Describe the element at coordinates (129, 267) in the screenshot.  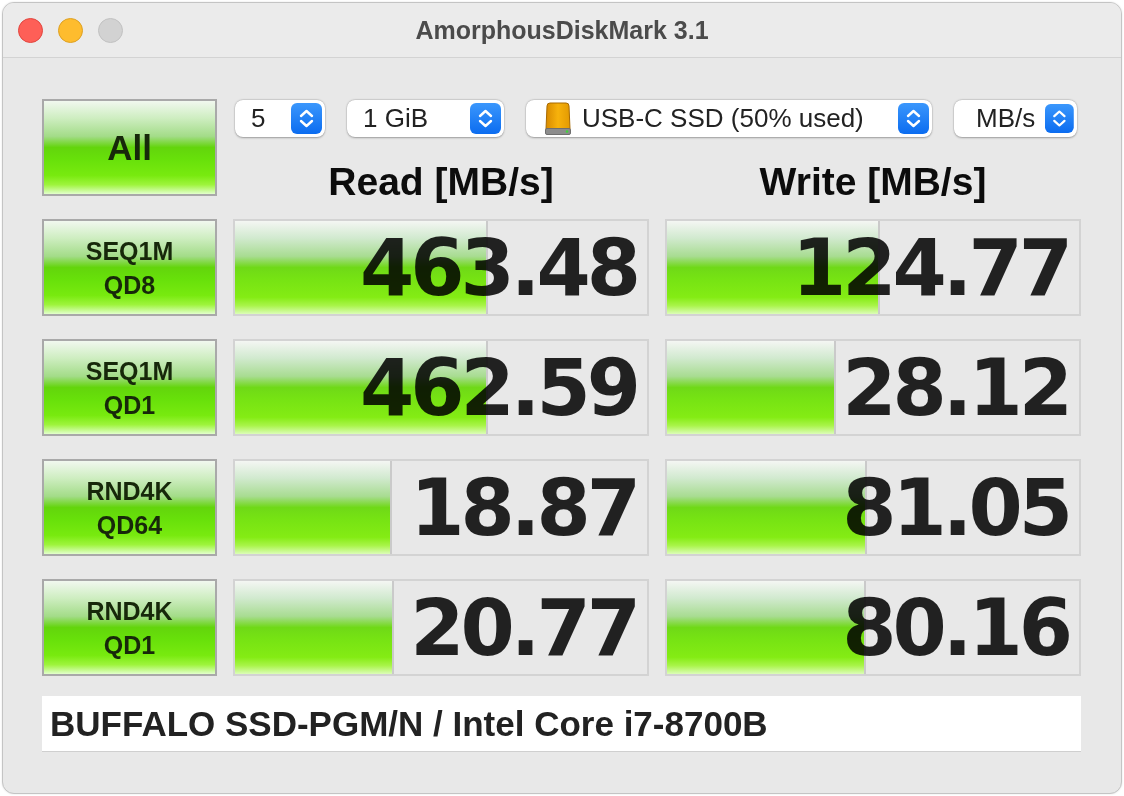
I see `test-button: SEQ1M QD8` at that location.